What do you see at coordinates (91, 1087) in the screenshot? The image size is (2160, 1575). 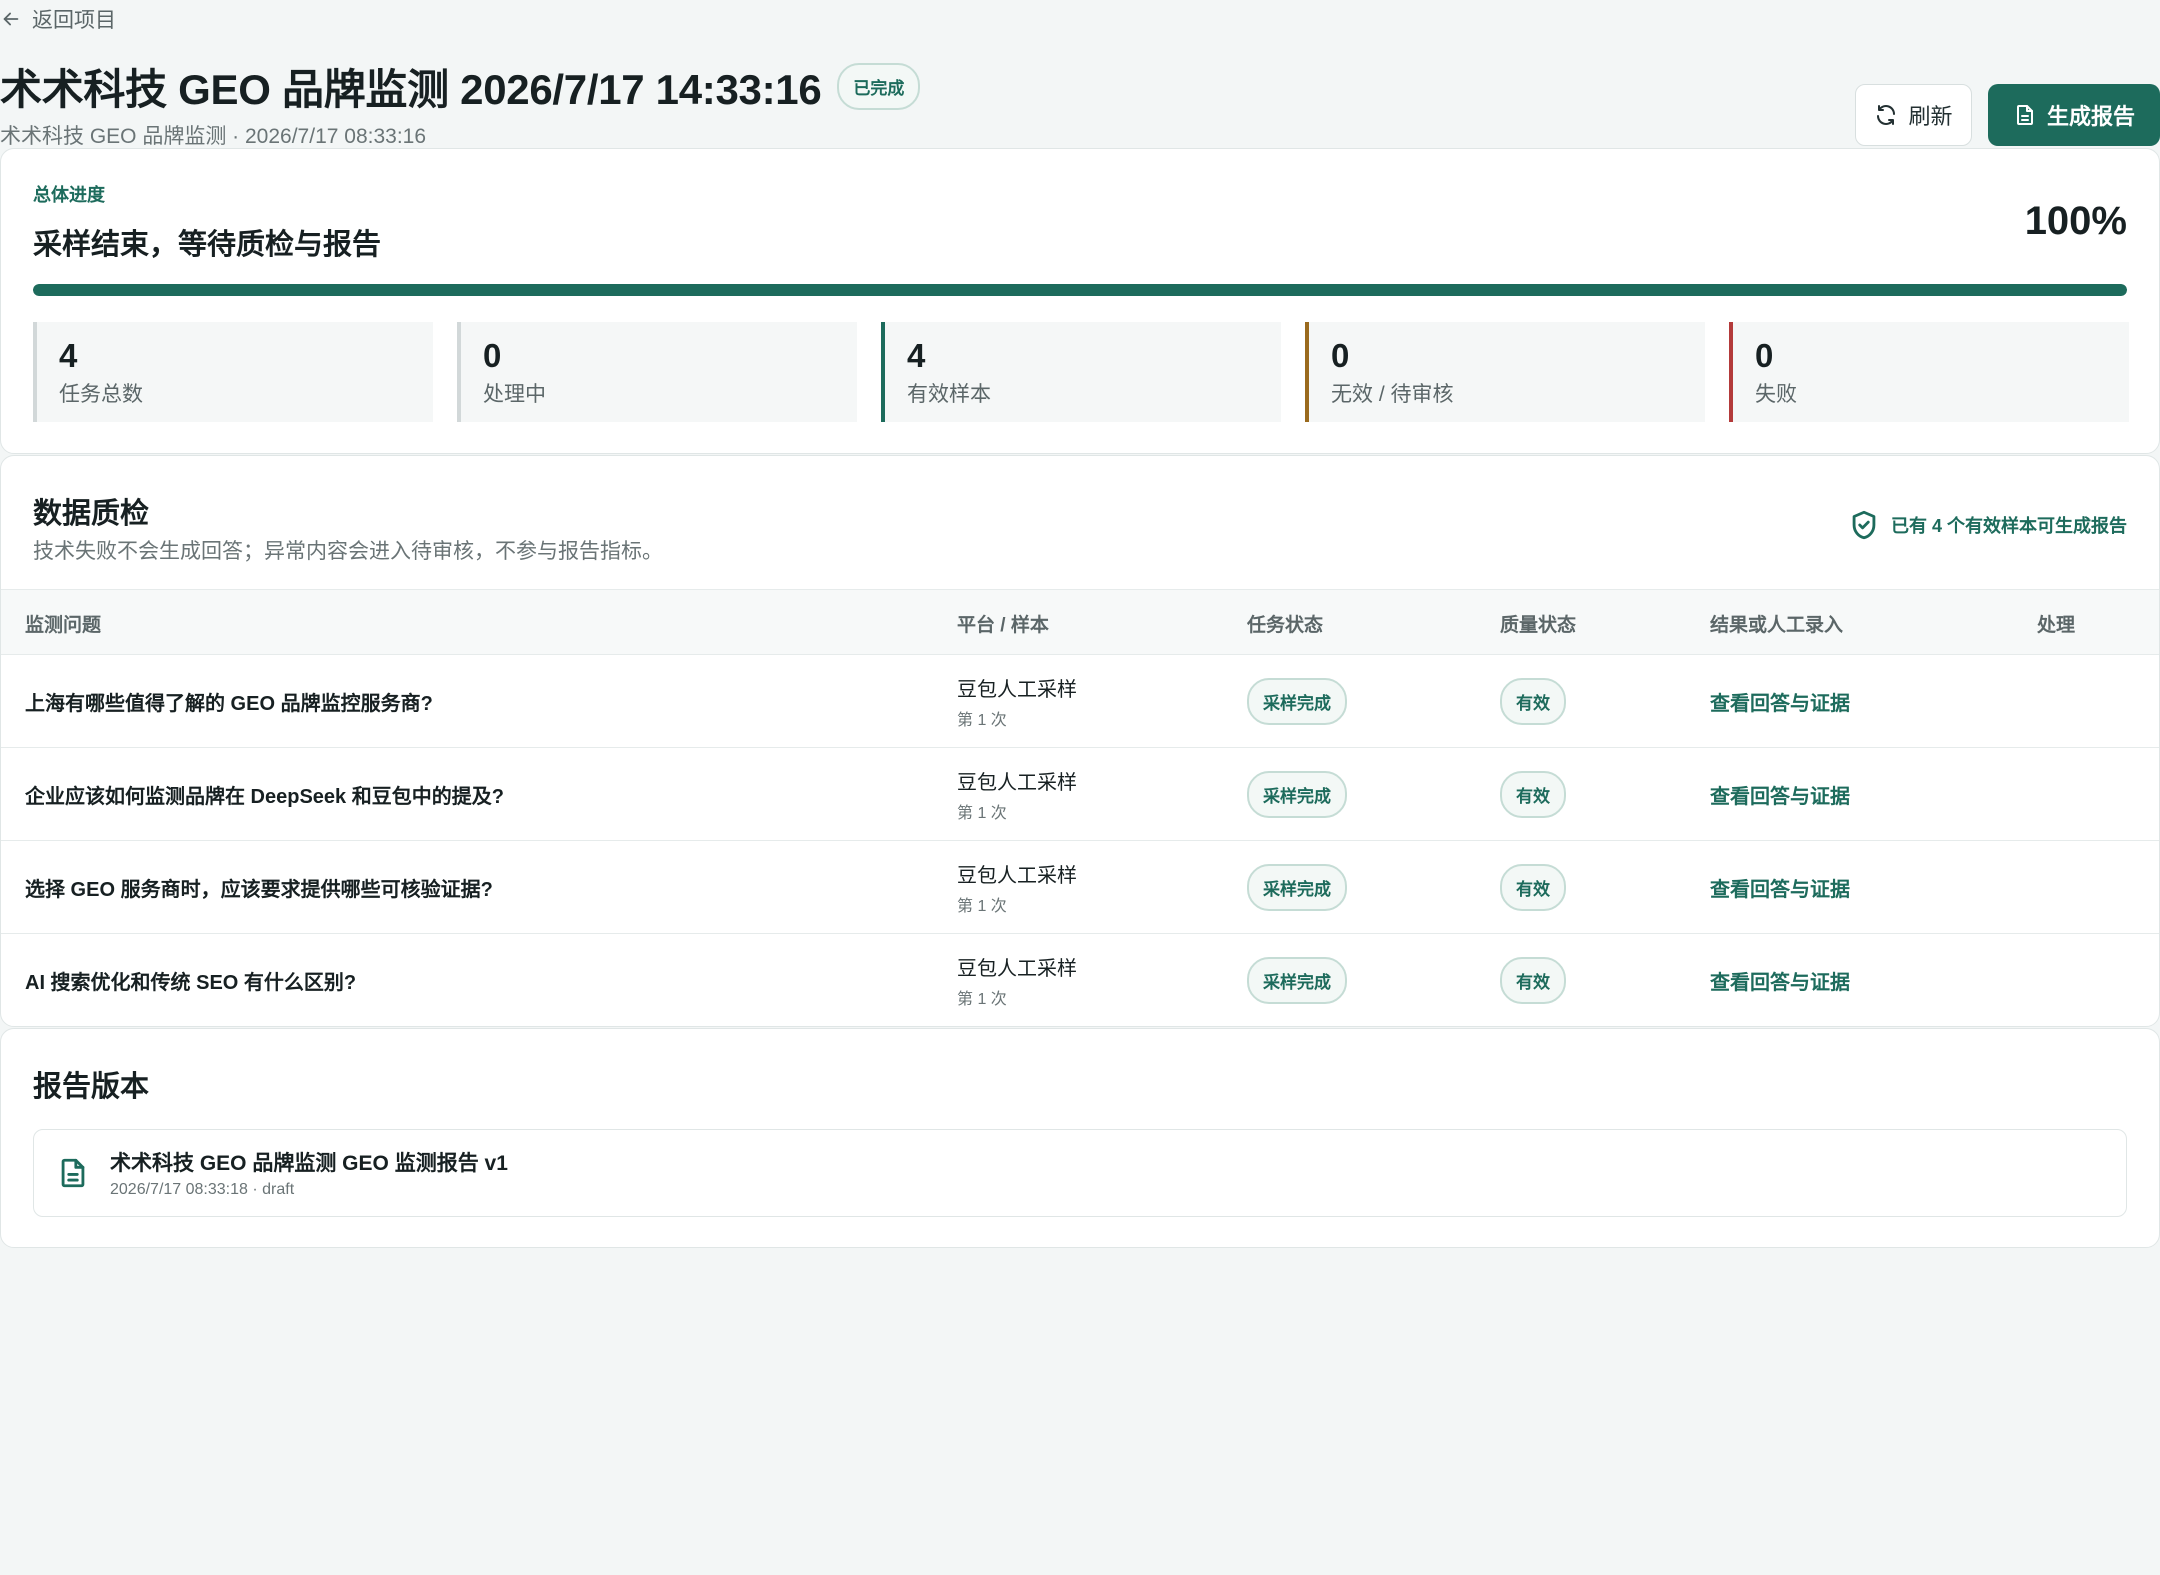 I see `reports-title: 报告版本` at bounding box center [91, 1087].